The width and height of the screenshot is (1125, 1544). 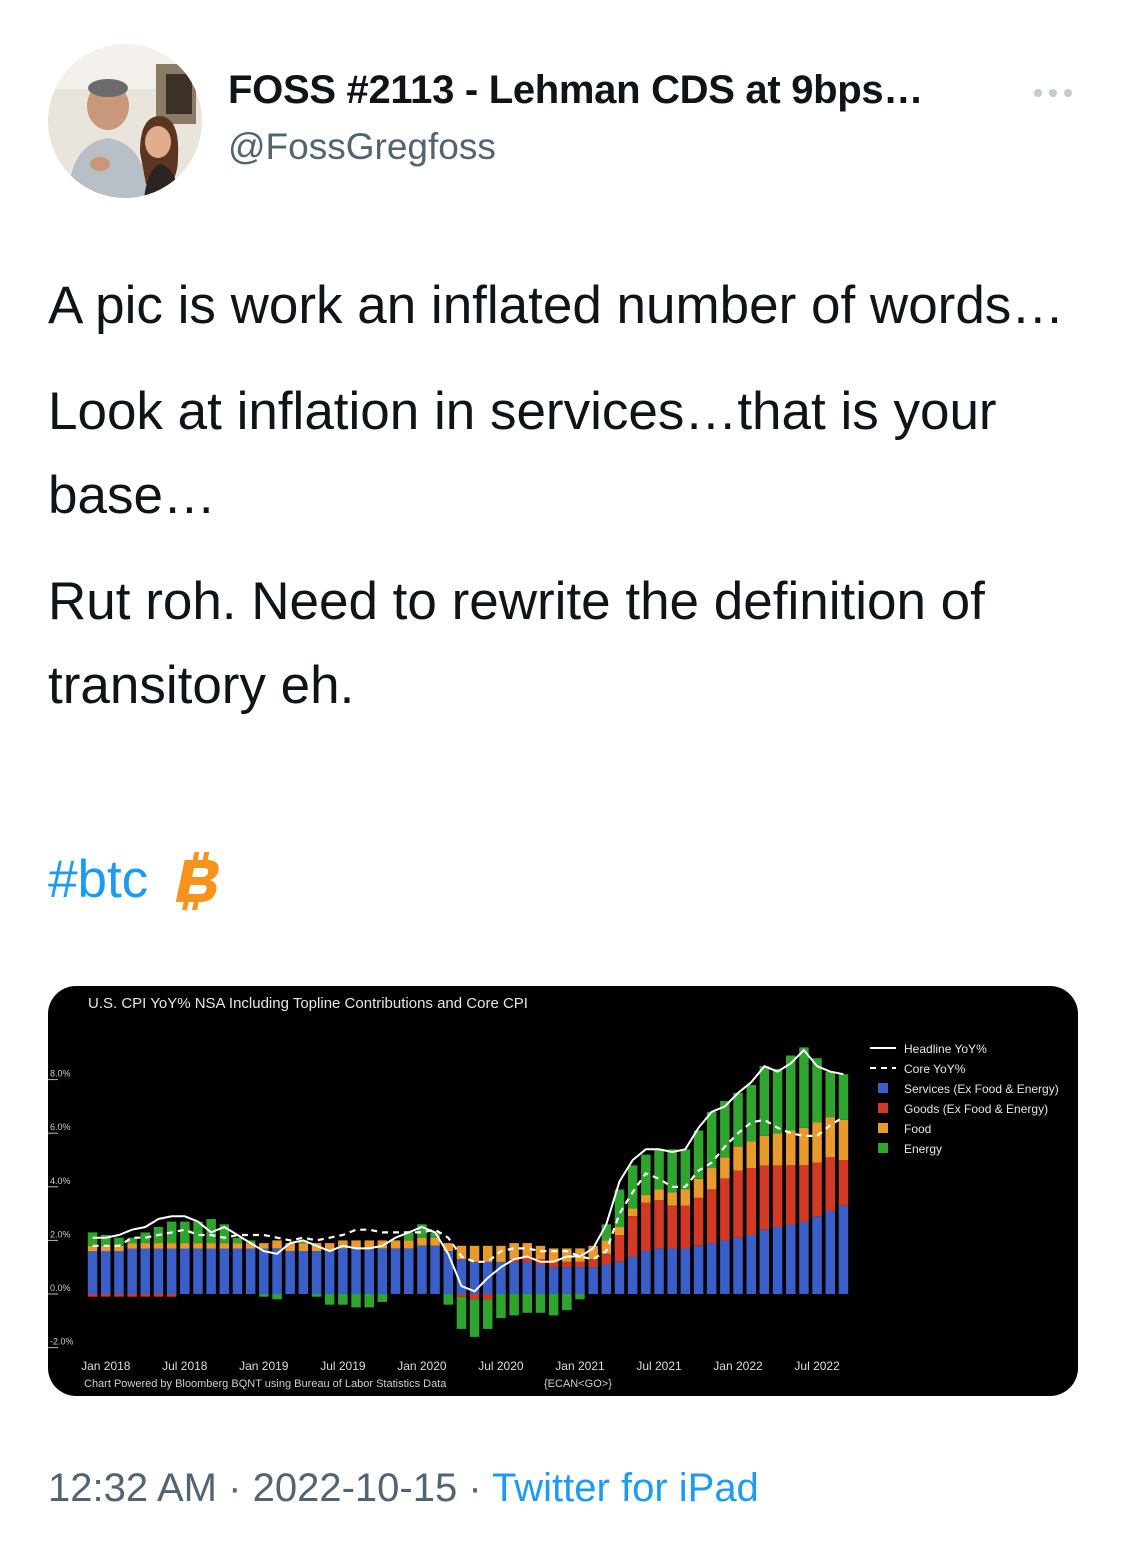 What do you see at coordinates (62, 1342) in the screenshot?
I see `y-tick-label: -2.0%` at bounding box center [62, 1342].